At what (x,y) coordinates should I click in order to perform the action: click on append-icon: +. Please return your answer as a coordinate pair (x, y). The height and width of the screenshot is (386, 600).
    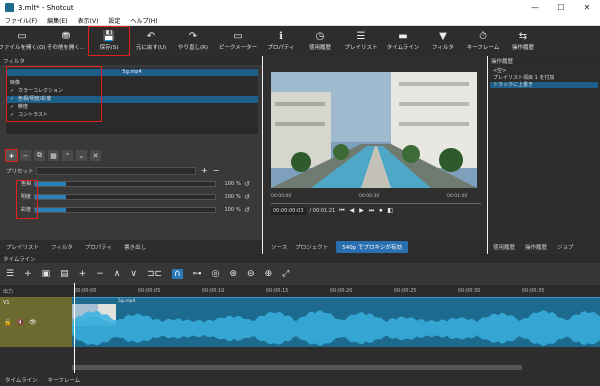
    Looking at the image, I should click on (28, 274).